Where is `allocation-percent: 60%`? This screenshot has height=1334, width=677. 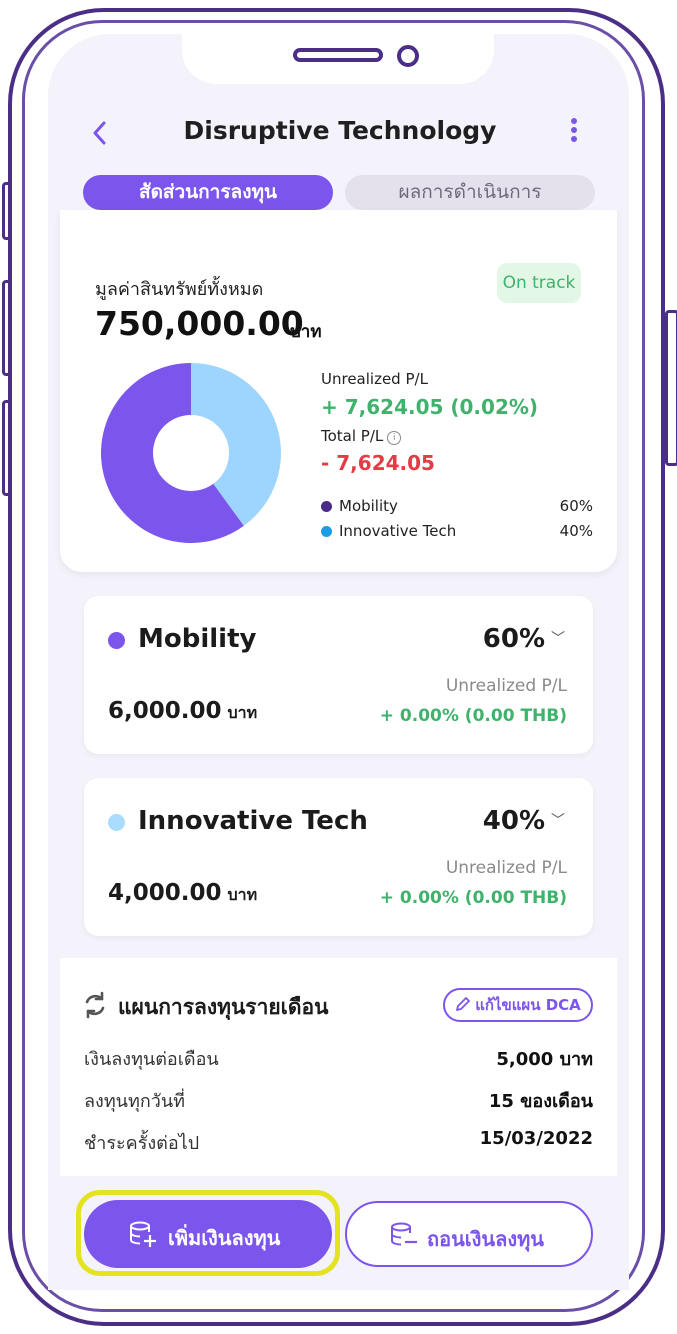
allocation-percent: 60% is located at coordinates (513, 639).